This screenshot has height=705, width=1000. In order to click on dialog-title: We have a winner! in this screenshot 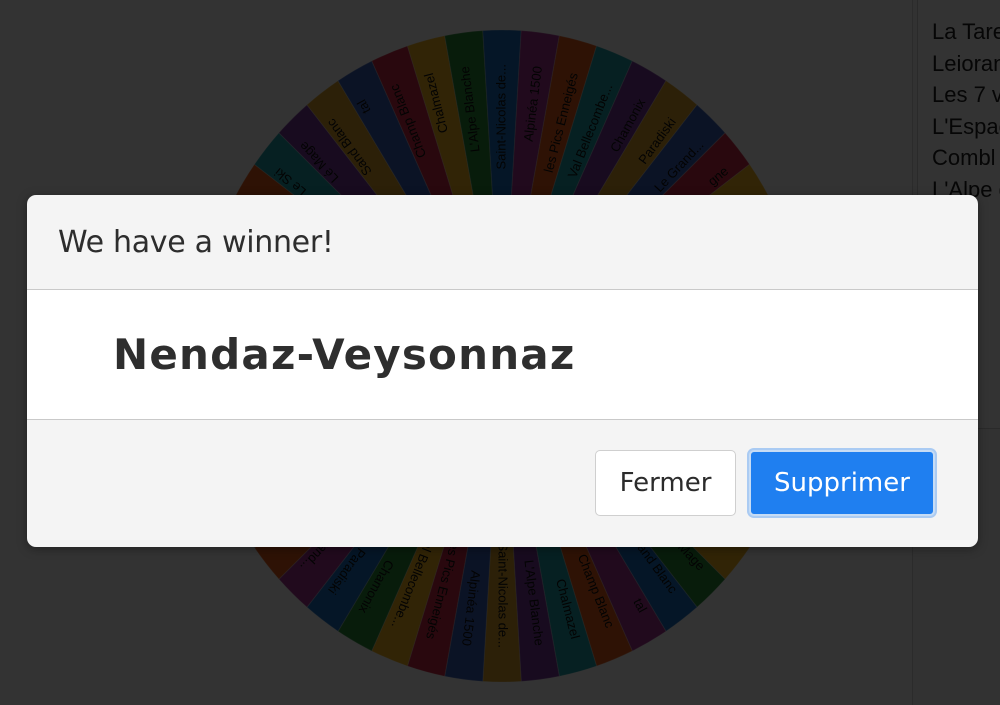, I will do `click(196, 242)`.